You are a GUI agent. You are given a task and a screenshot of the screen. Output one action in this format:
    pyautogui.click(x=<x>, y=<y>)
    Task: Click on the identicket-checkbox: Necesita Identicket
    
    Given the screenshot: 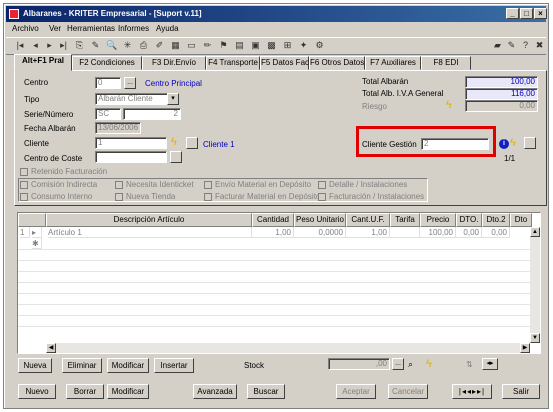 What is the action you would take?
    pyautogui.click(x=154, y=185)
    